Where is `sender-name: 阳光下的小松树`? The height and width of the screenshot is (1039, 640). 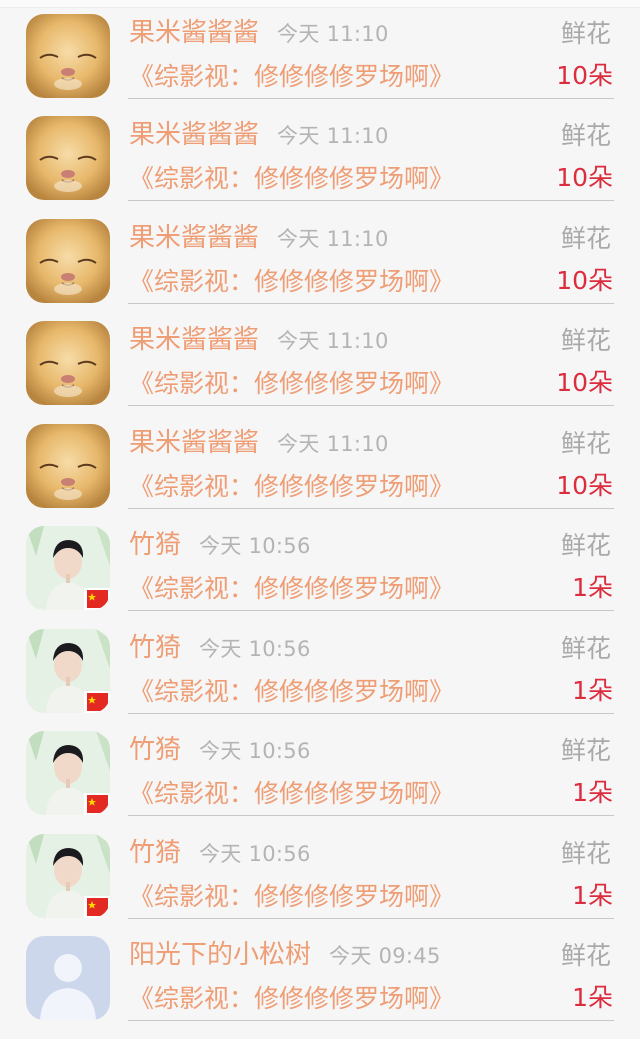 sender-name: 阳光下的小松树 is located at coordinates (220, 955).